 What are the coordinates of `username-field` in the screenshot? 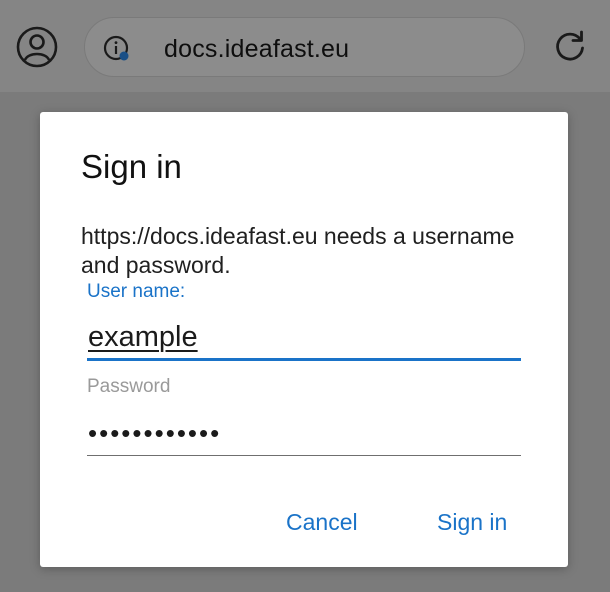 It's located at (304, 337).